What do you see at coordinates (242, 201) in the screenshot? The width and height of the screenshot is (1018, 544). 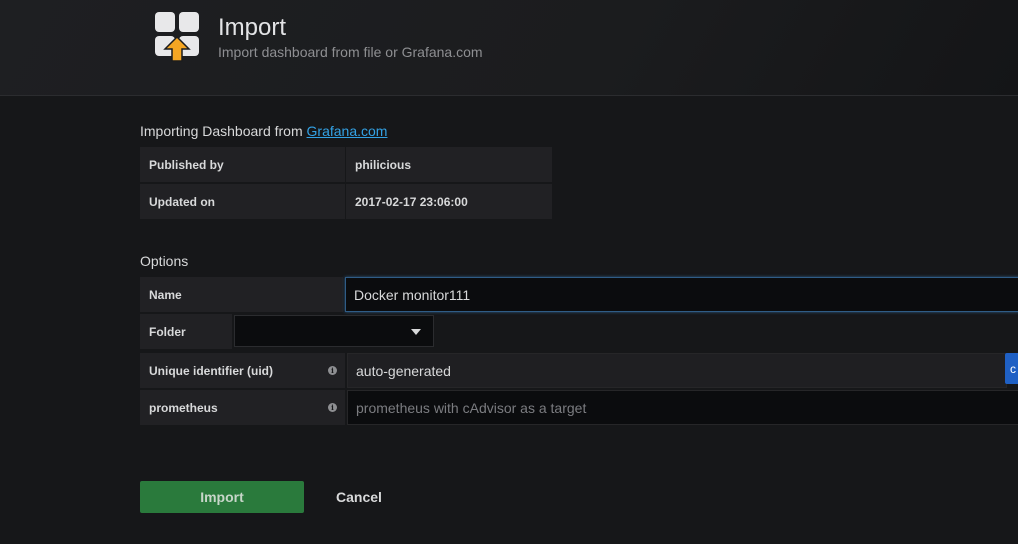 I see `updated-on-label: Updated on` at bounding box center [242, 201].